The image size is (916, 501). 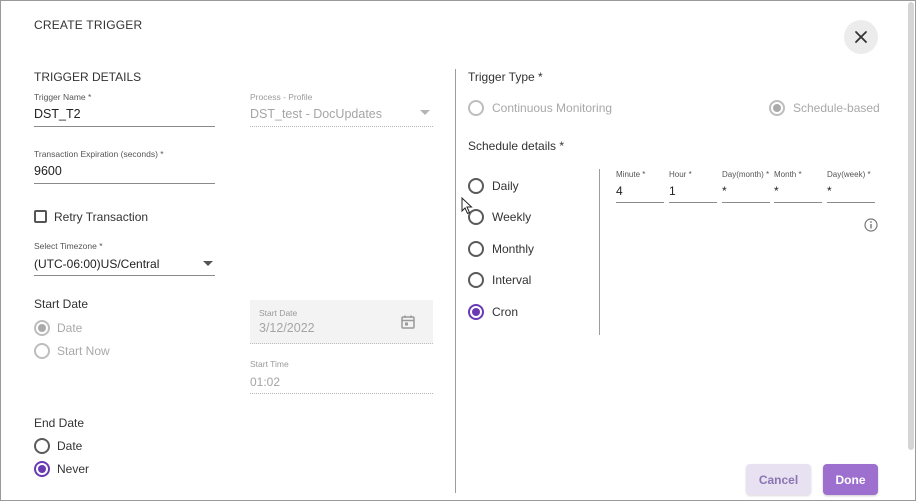 I want to click on start-date-heading: Start Date, so click(x=61, y=304).